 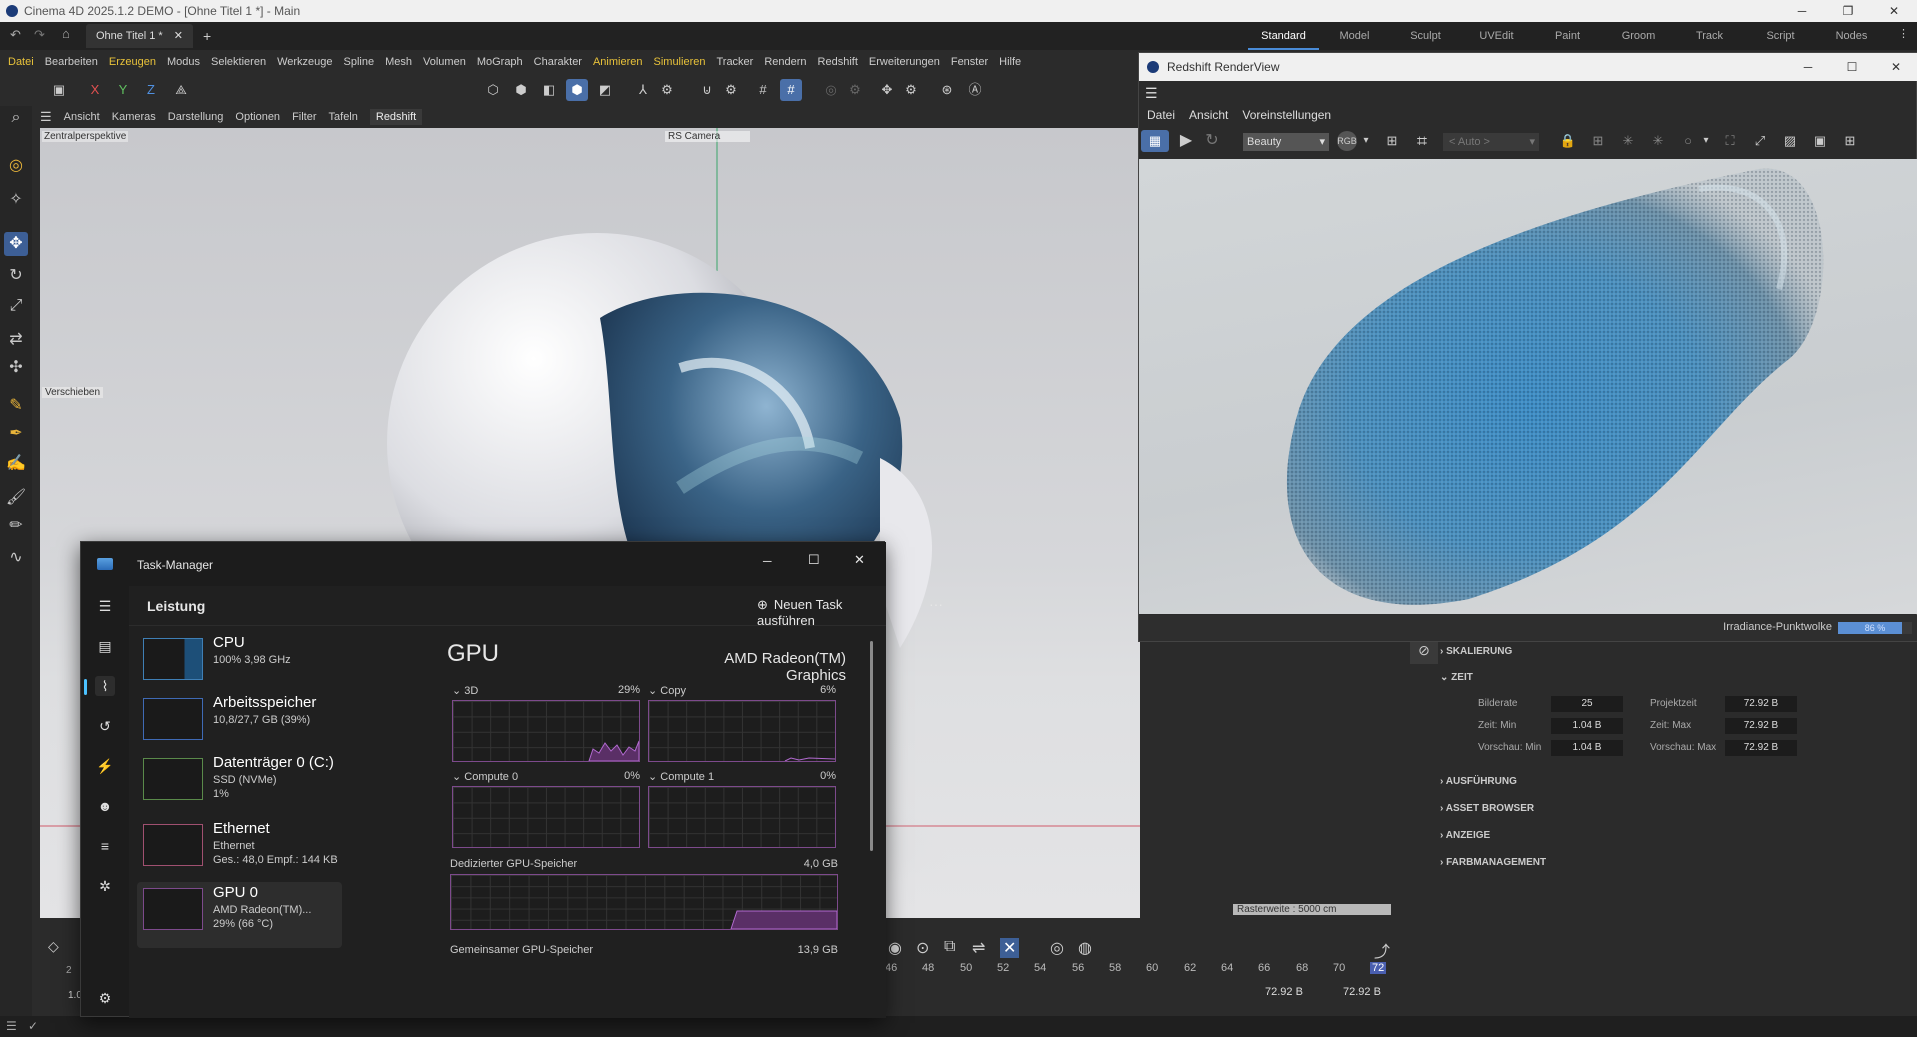 I want to click on snowflake-icon: ✳, so click(x=1628, y=141).